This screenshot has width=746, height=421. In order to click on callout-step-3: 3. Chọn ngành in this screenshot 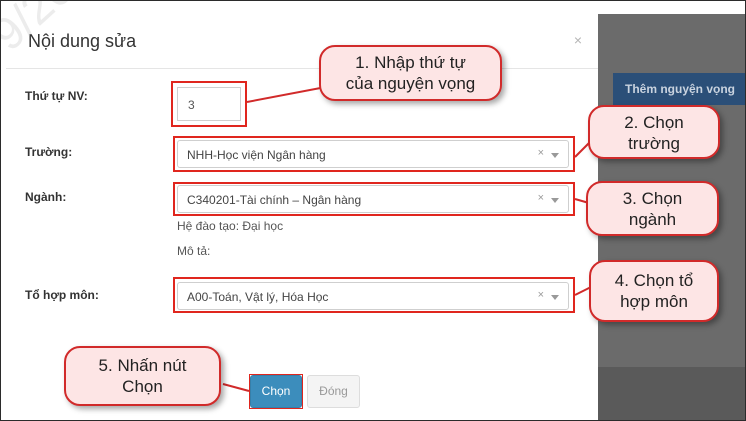, I will do `click(652, 208)`.